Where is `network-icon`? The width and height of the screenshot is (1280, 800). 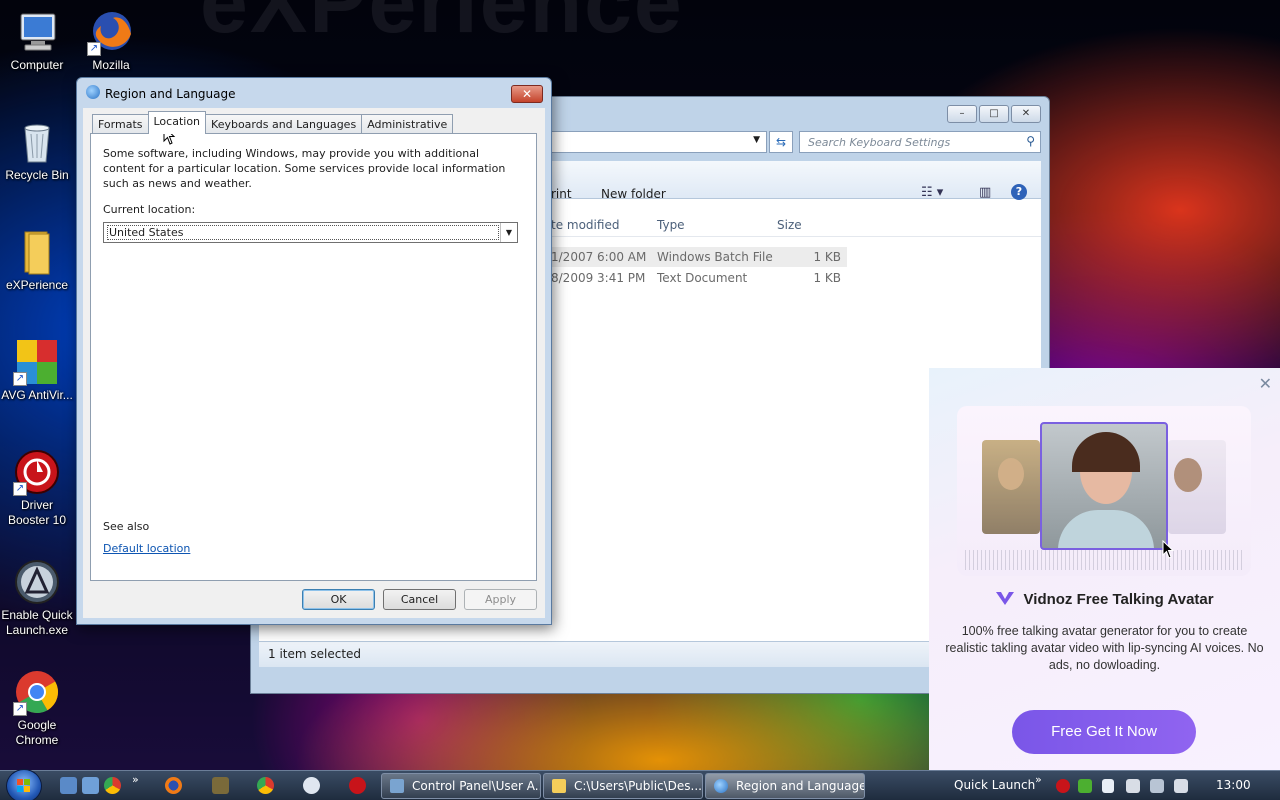 network-icon is located at coordinates (1157, 786).